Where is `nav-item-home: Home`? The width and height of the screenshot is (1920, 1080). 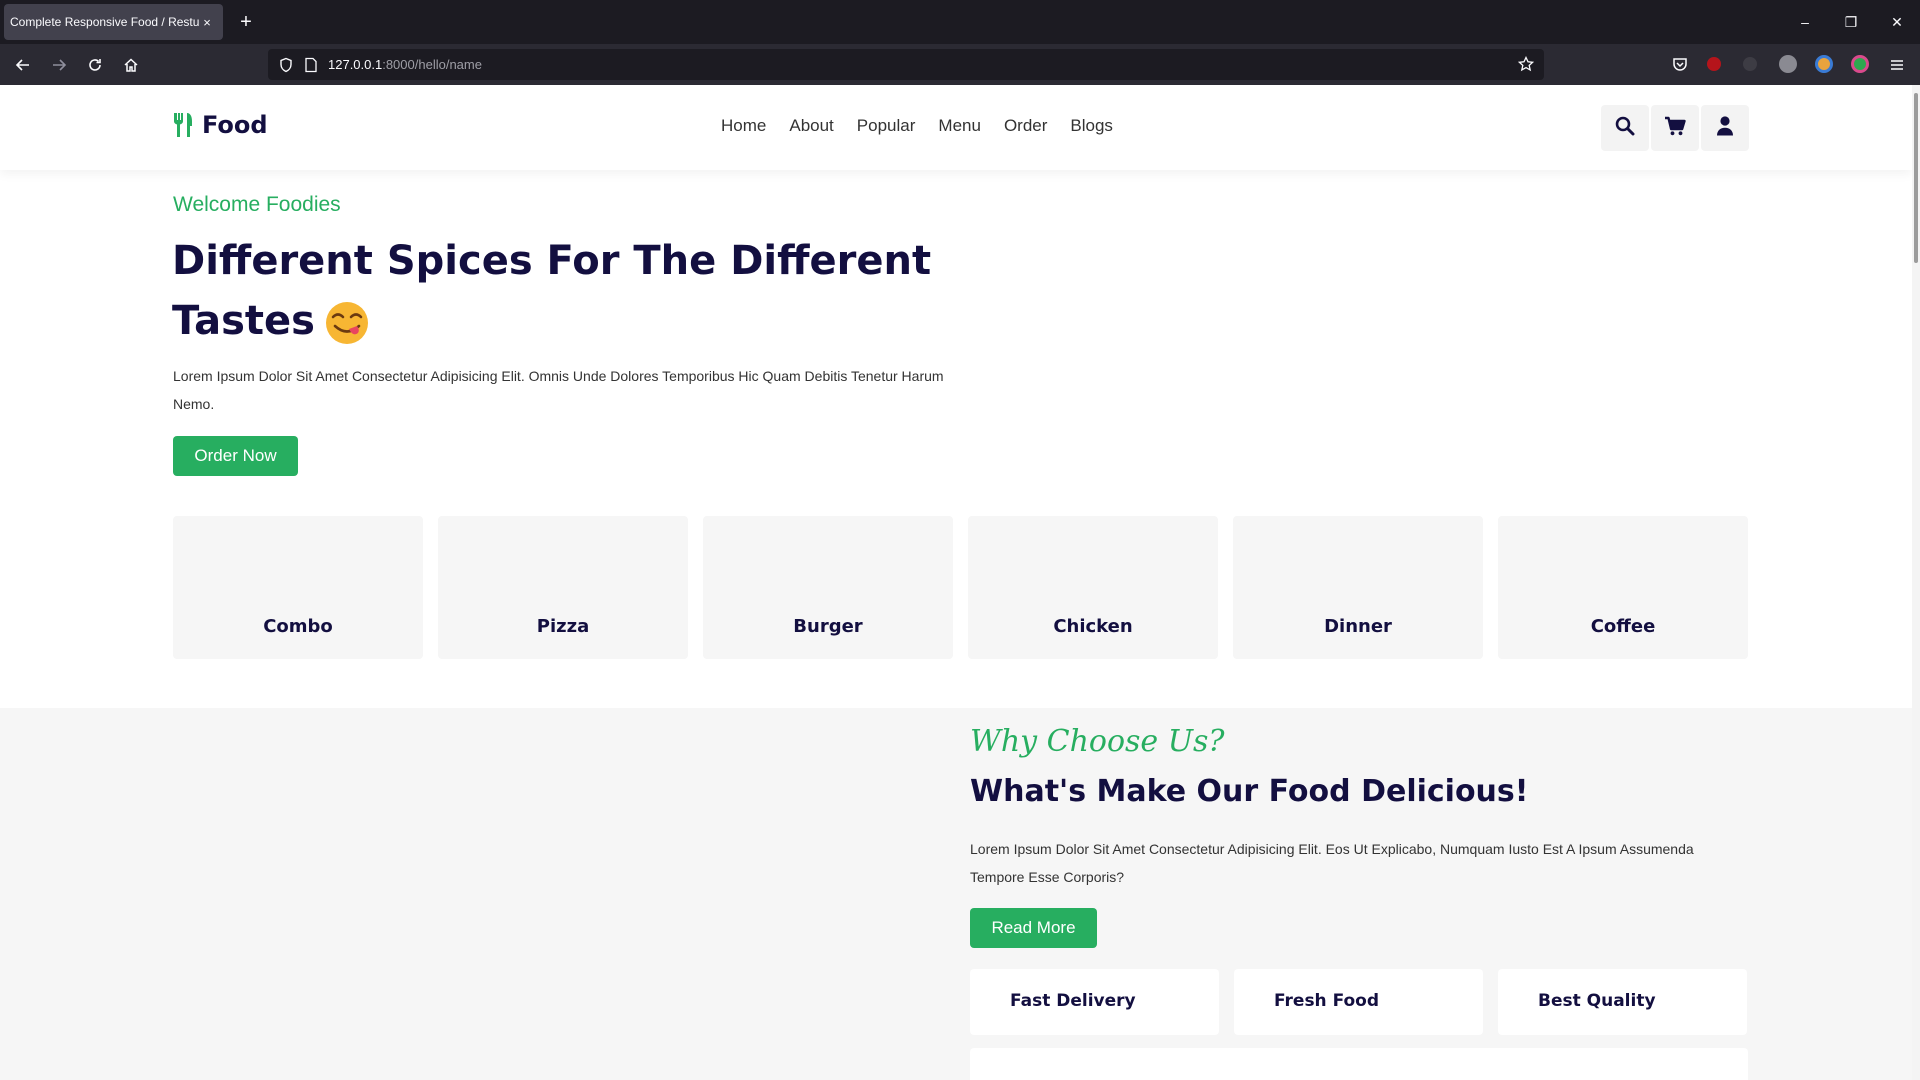 nav-item-home: Home is located at coordinates (743, 126).